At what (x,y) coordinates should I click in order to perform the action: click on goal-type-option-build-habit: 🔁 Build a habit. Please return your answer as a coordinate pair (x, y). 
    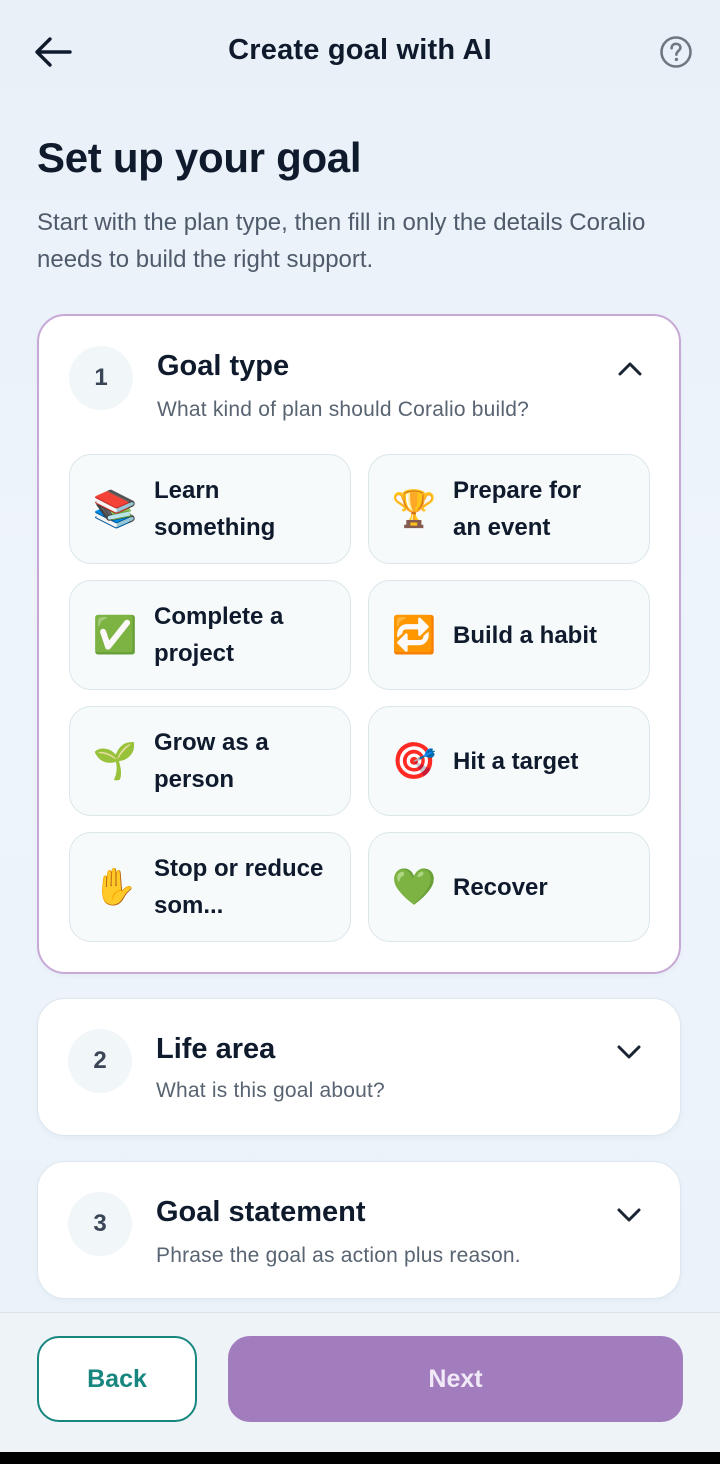
    Looking at the image, I should click on (509, 635).